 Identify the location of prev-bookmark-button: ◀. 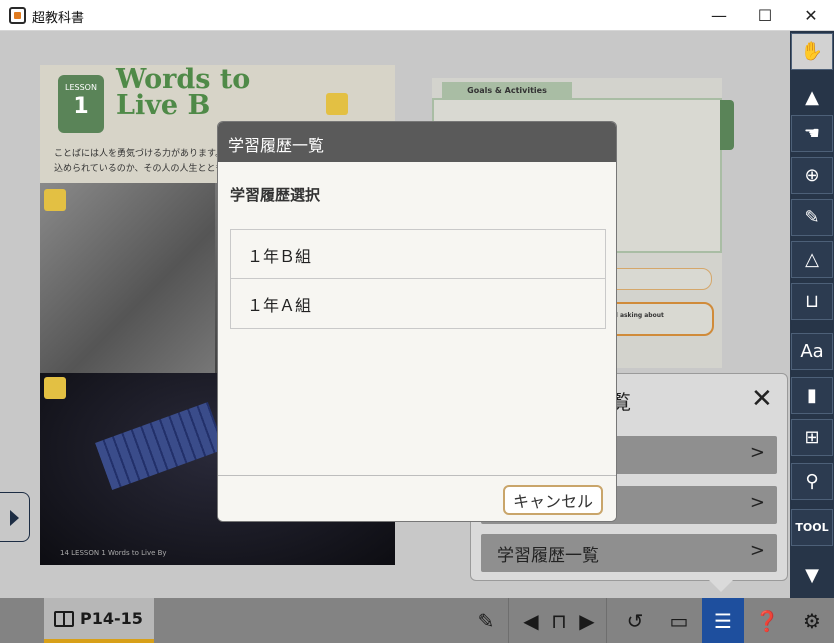
(531, 620).